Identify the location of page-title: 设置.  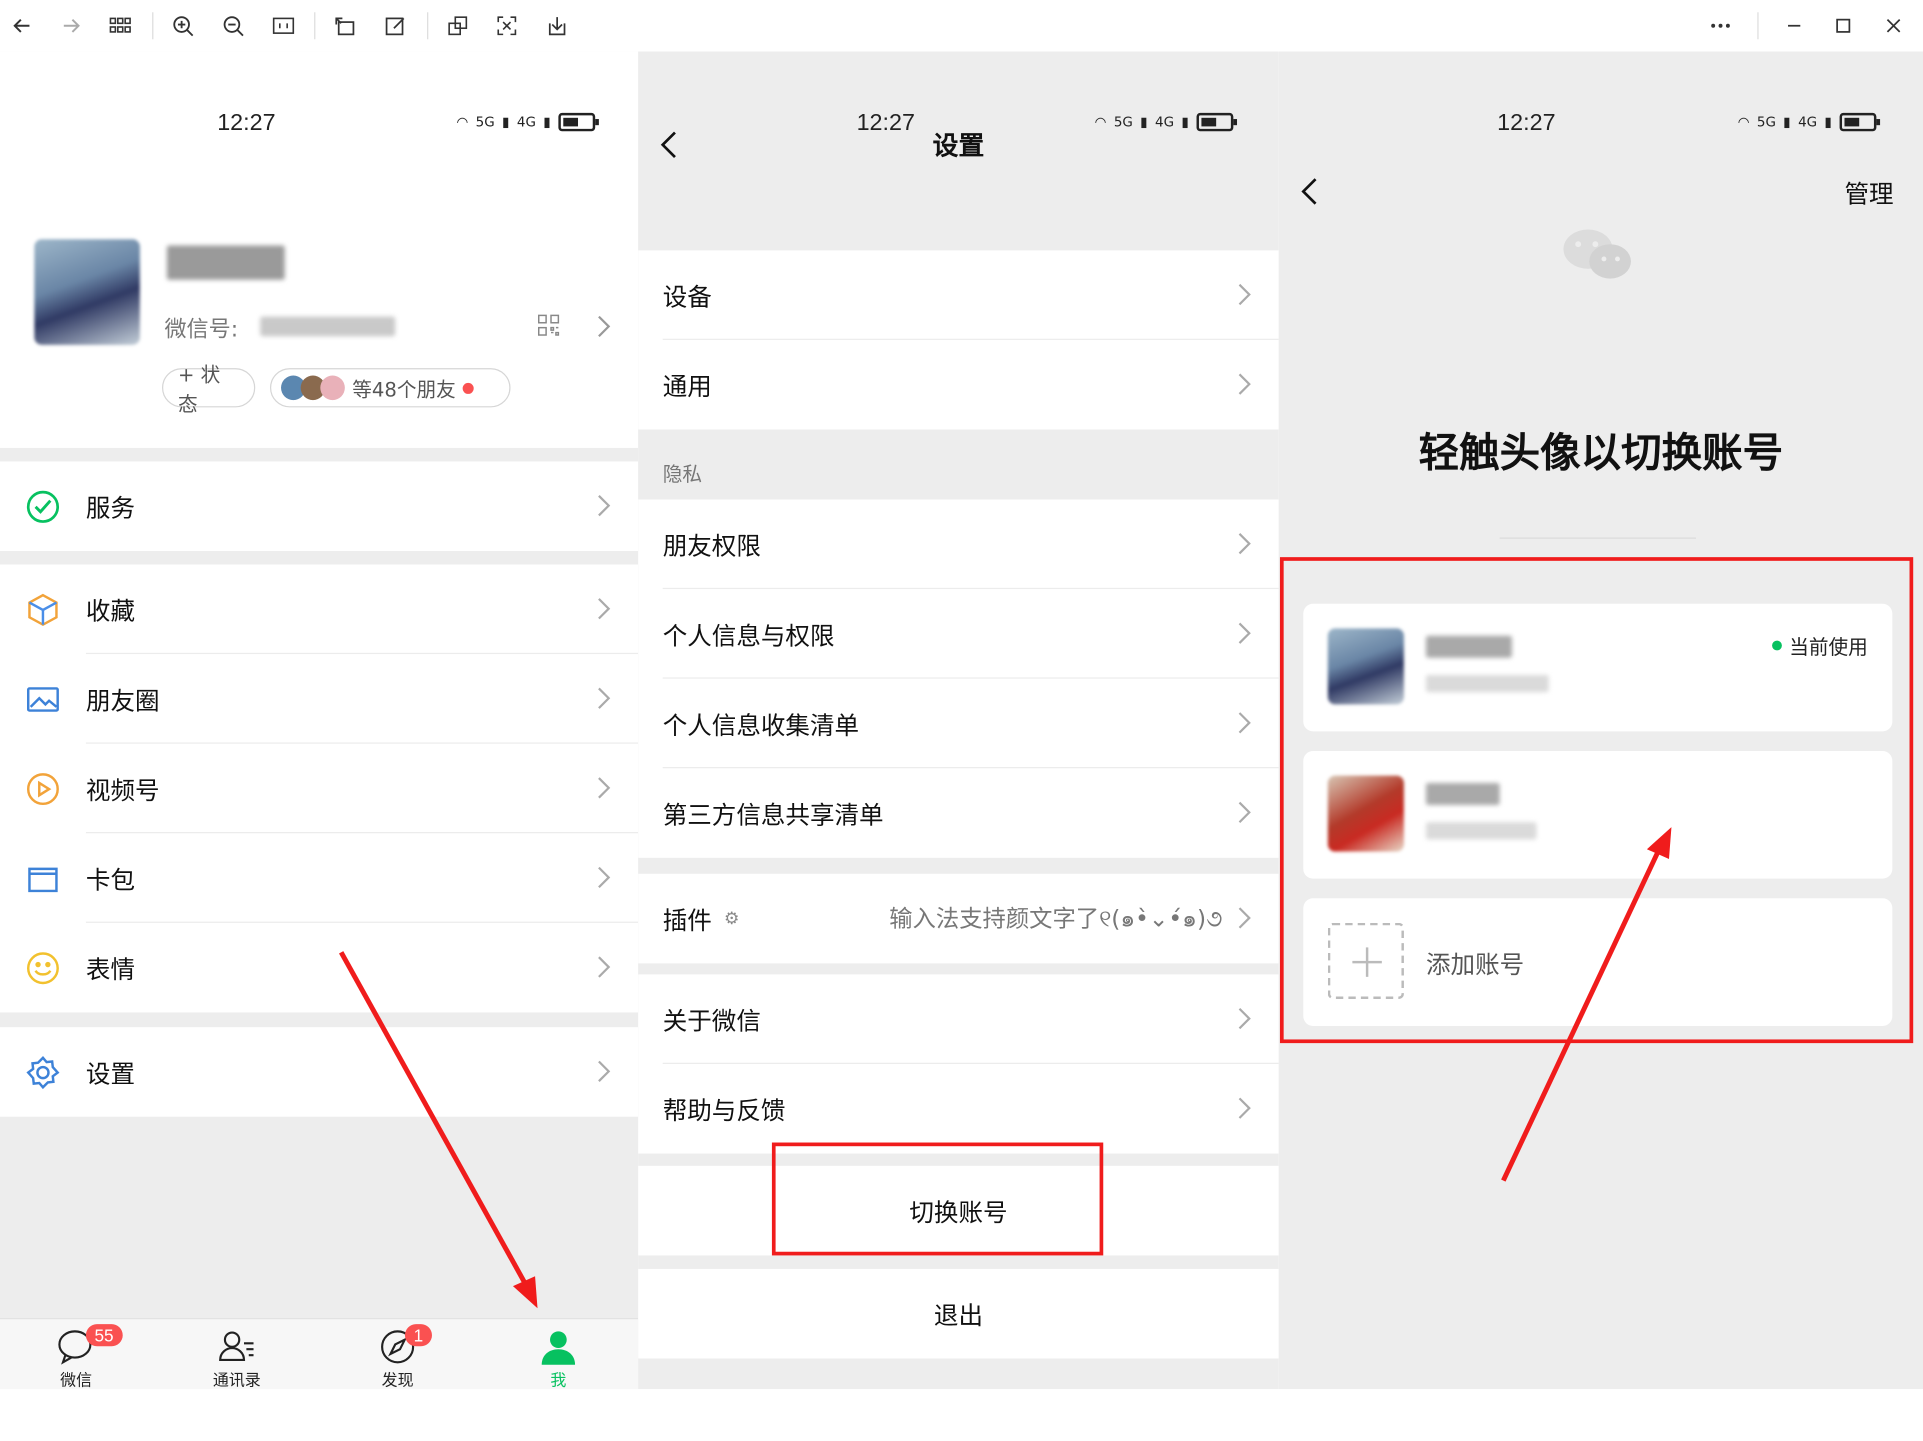
(958, 146).